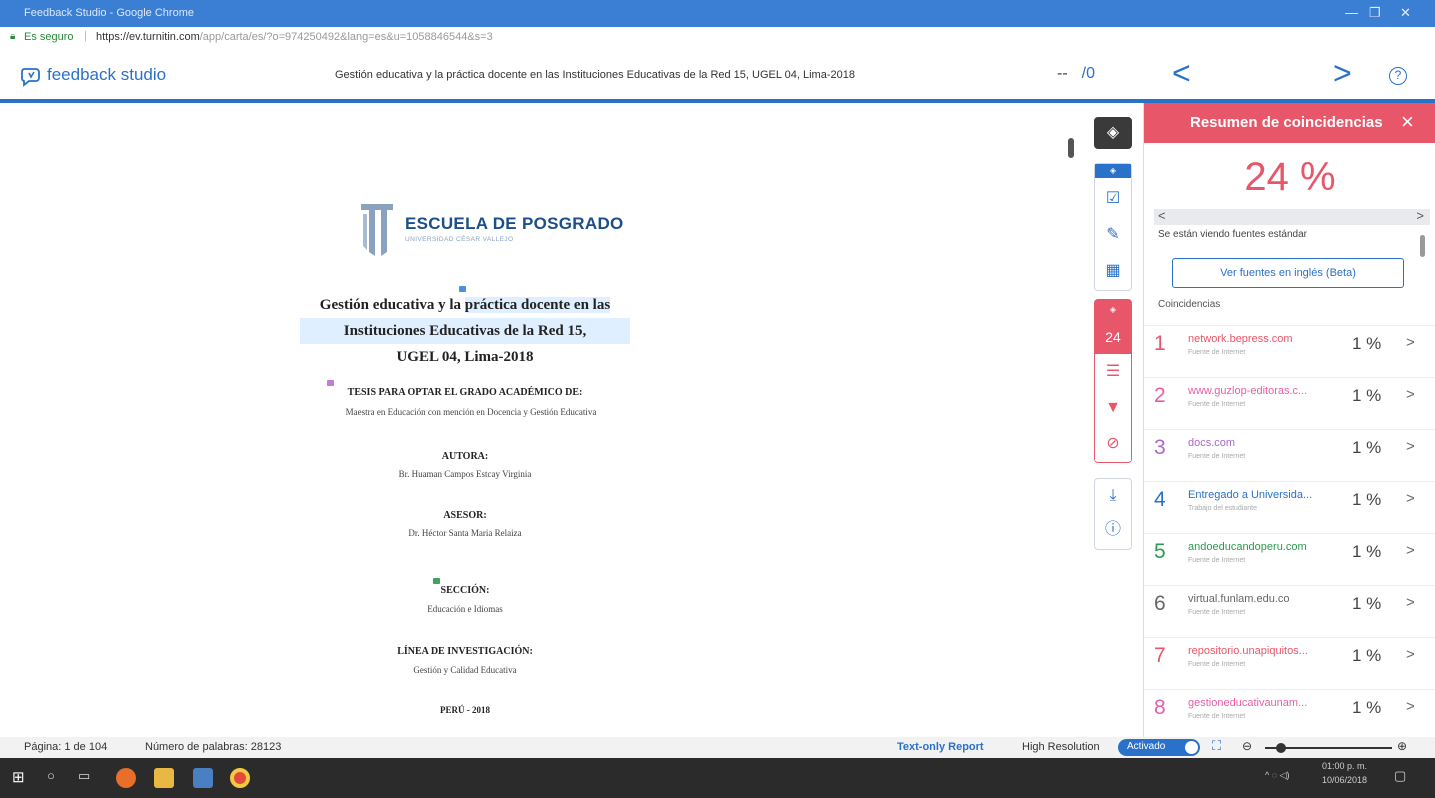 This screenshot has width=1435, height=798. What do you see at coordinates (1113, 337) in the screenshot?
I see `similarity-score-button: 24` at bounding box center [1113, 337].